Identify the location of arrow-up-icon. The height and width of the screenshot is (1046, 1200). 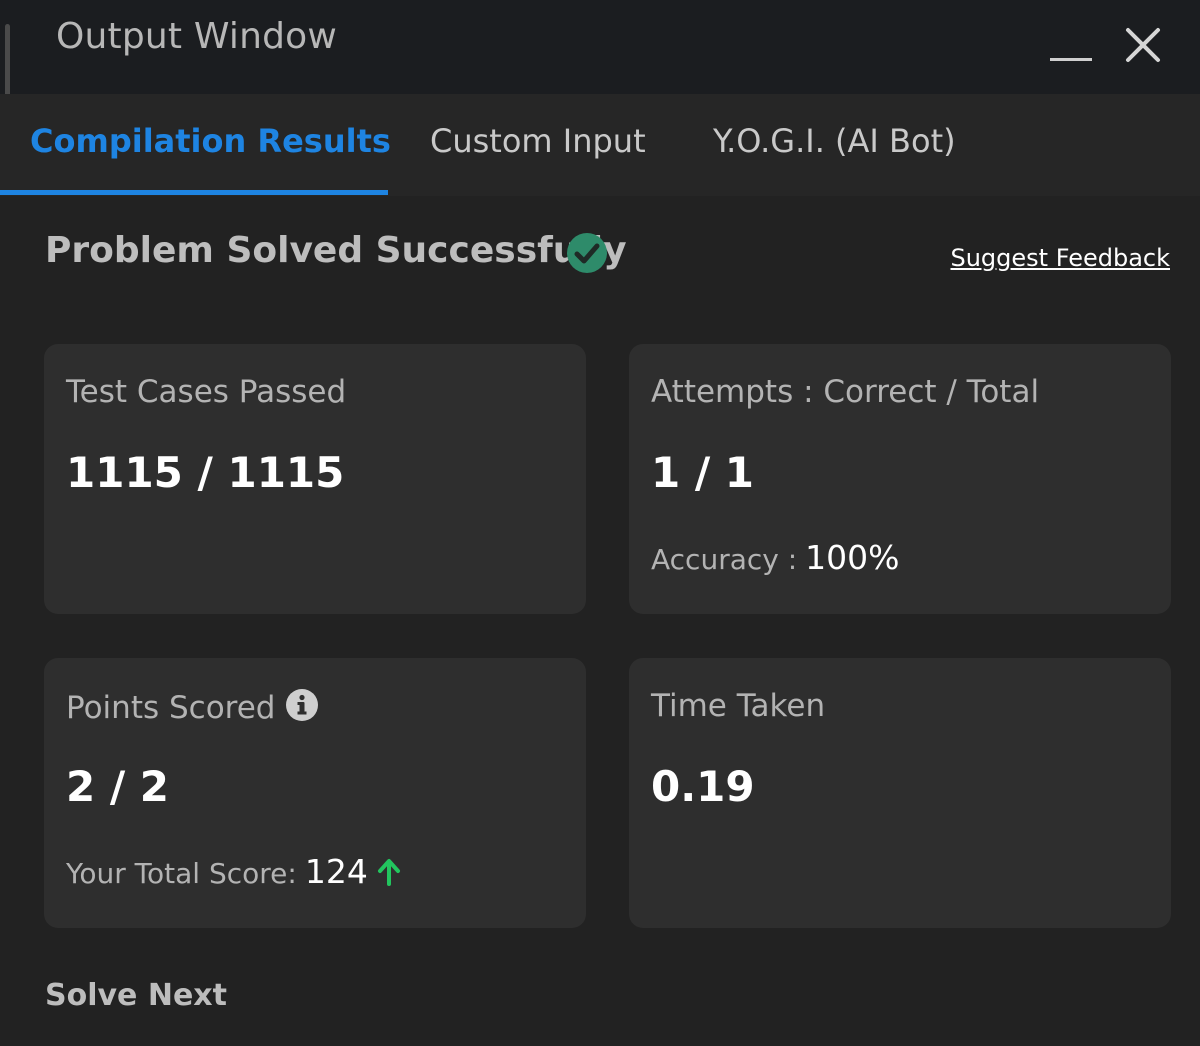
(388, 872).